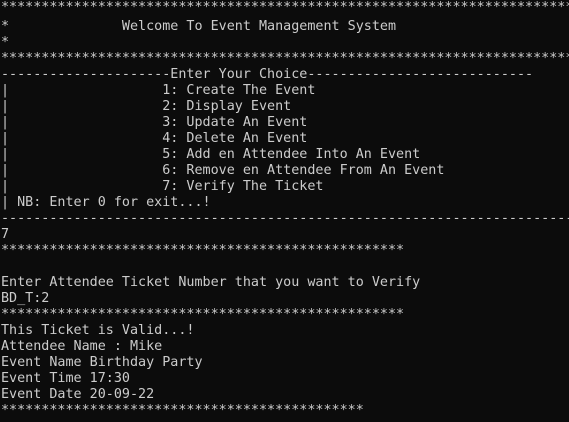 The width and height of the screenshot is (569, 422). What do you see at coordinates (82, 346) in the screenshot?
I see `attendee-name-output: Attendee Name : Mike` at bounding box center [82, 346].